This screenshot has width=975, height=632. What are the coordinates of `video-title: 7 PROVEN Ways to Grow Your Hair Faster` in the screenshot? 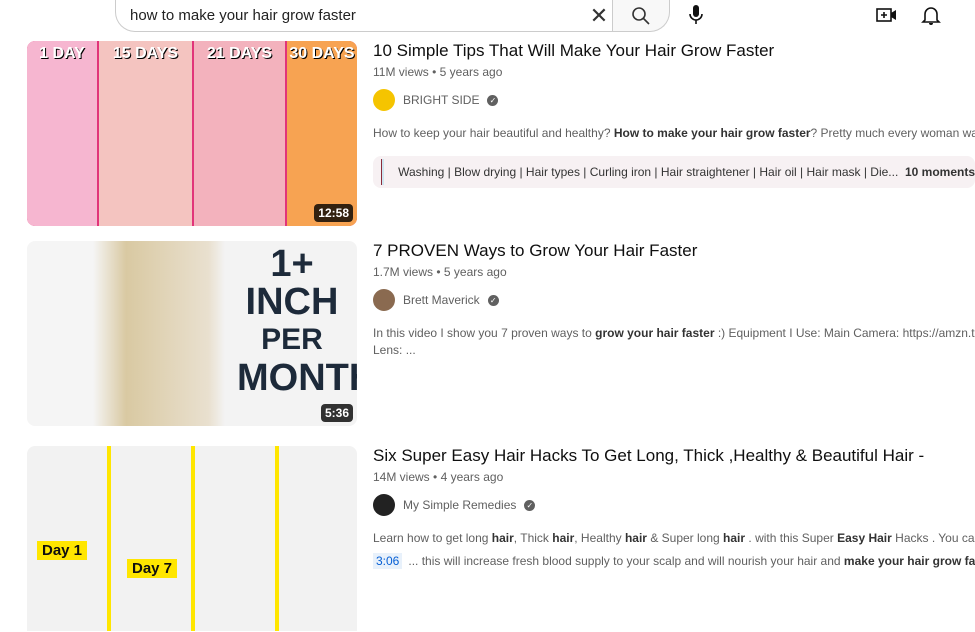 It's located at (674, 251).